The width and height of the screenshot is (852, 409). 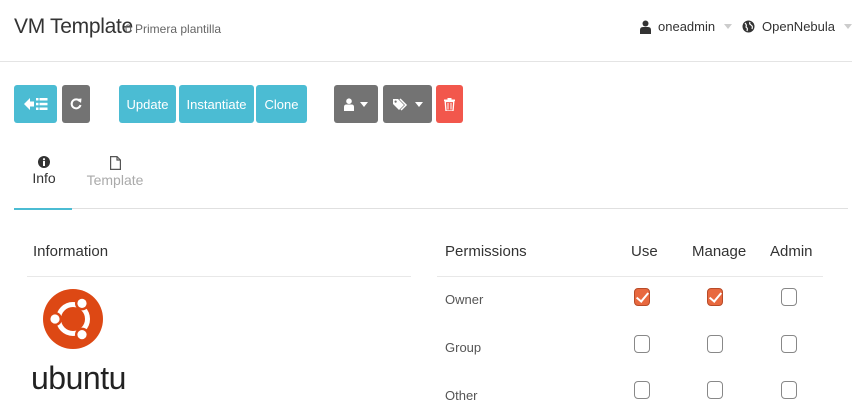 I want to click on permissions-divider, so click(x=630, y=276).